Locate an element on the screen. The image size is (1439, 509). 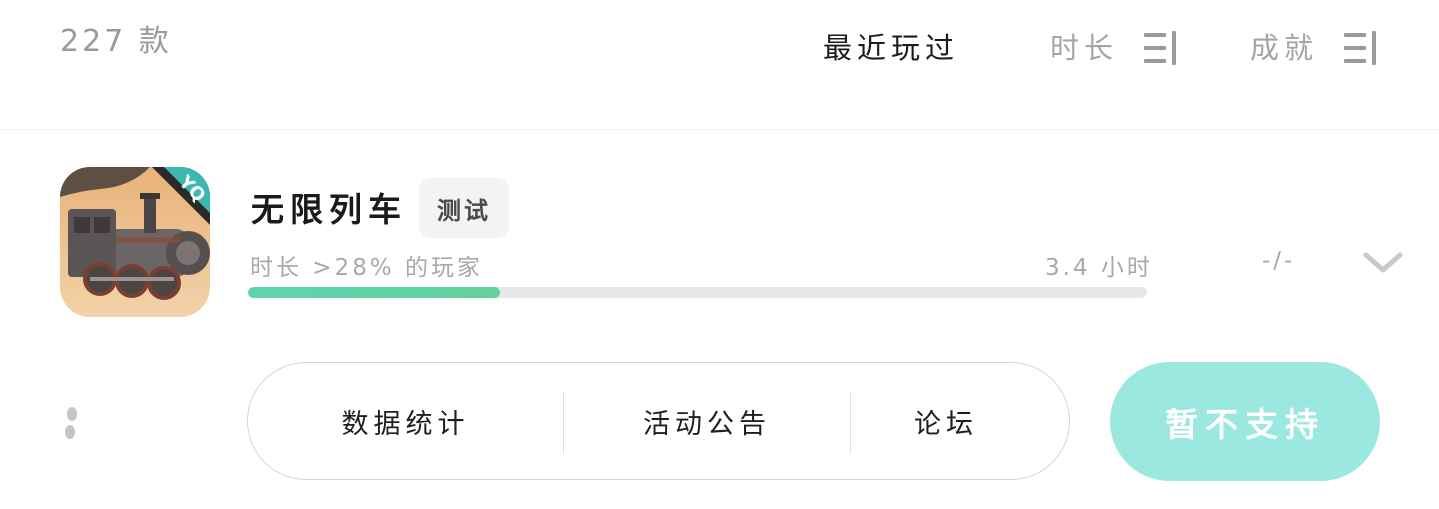
expand-button is located at coordinates (1383, 262).